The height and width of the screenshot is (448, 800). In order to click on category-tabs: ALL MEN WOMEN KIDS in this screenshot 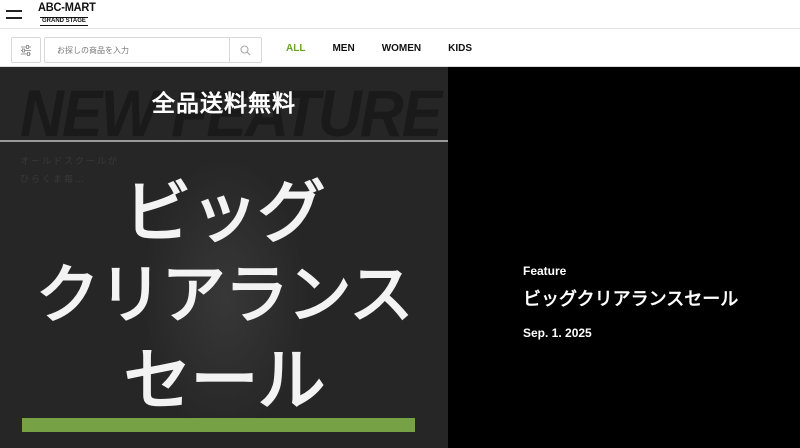, I will do `click(392, 48)`.